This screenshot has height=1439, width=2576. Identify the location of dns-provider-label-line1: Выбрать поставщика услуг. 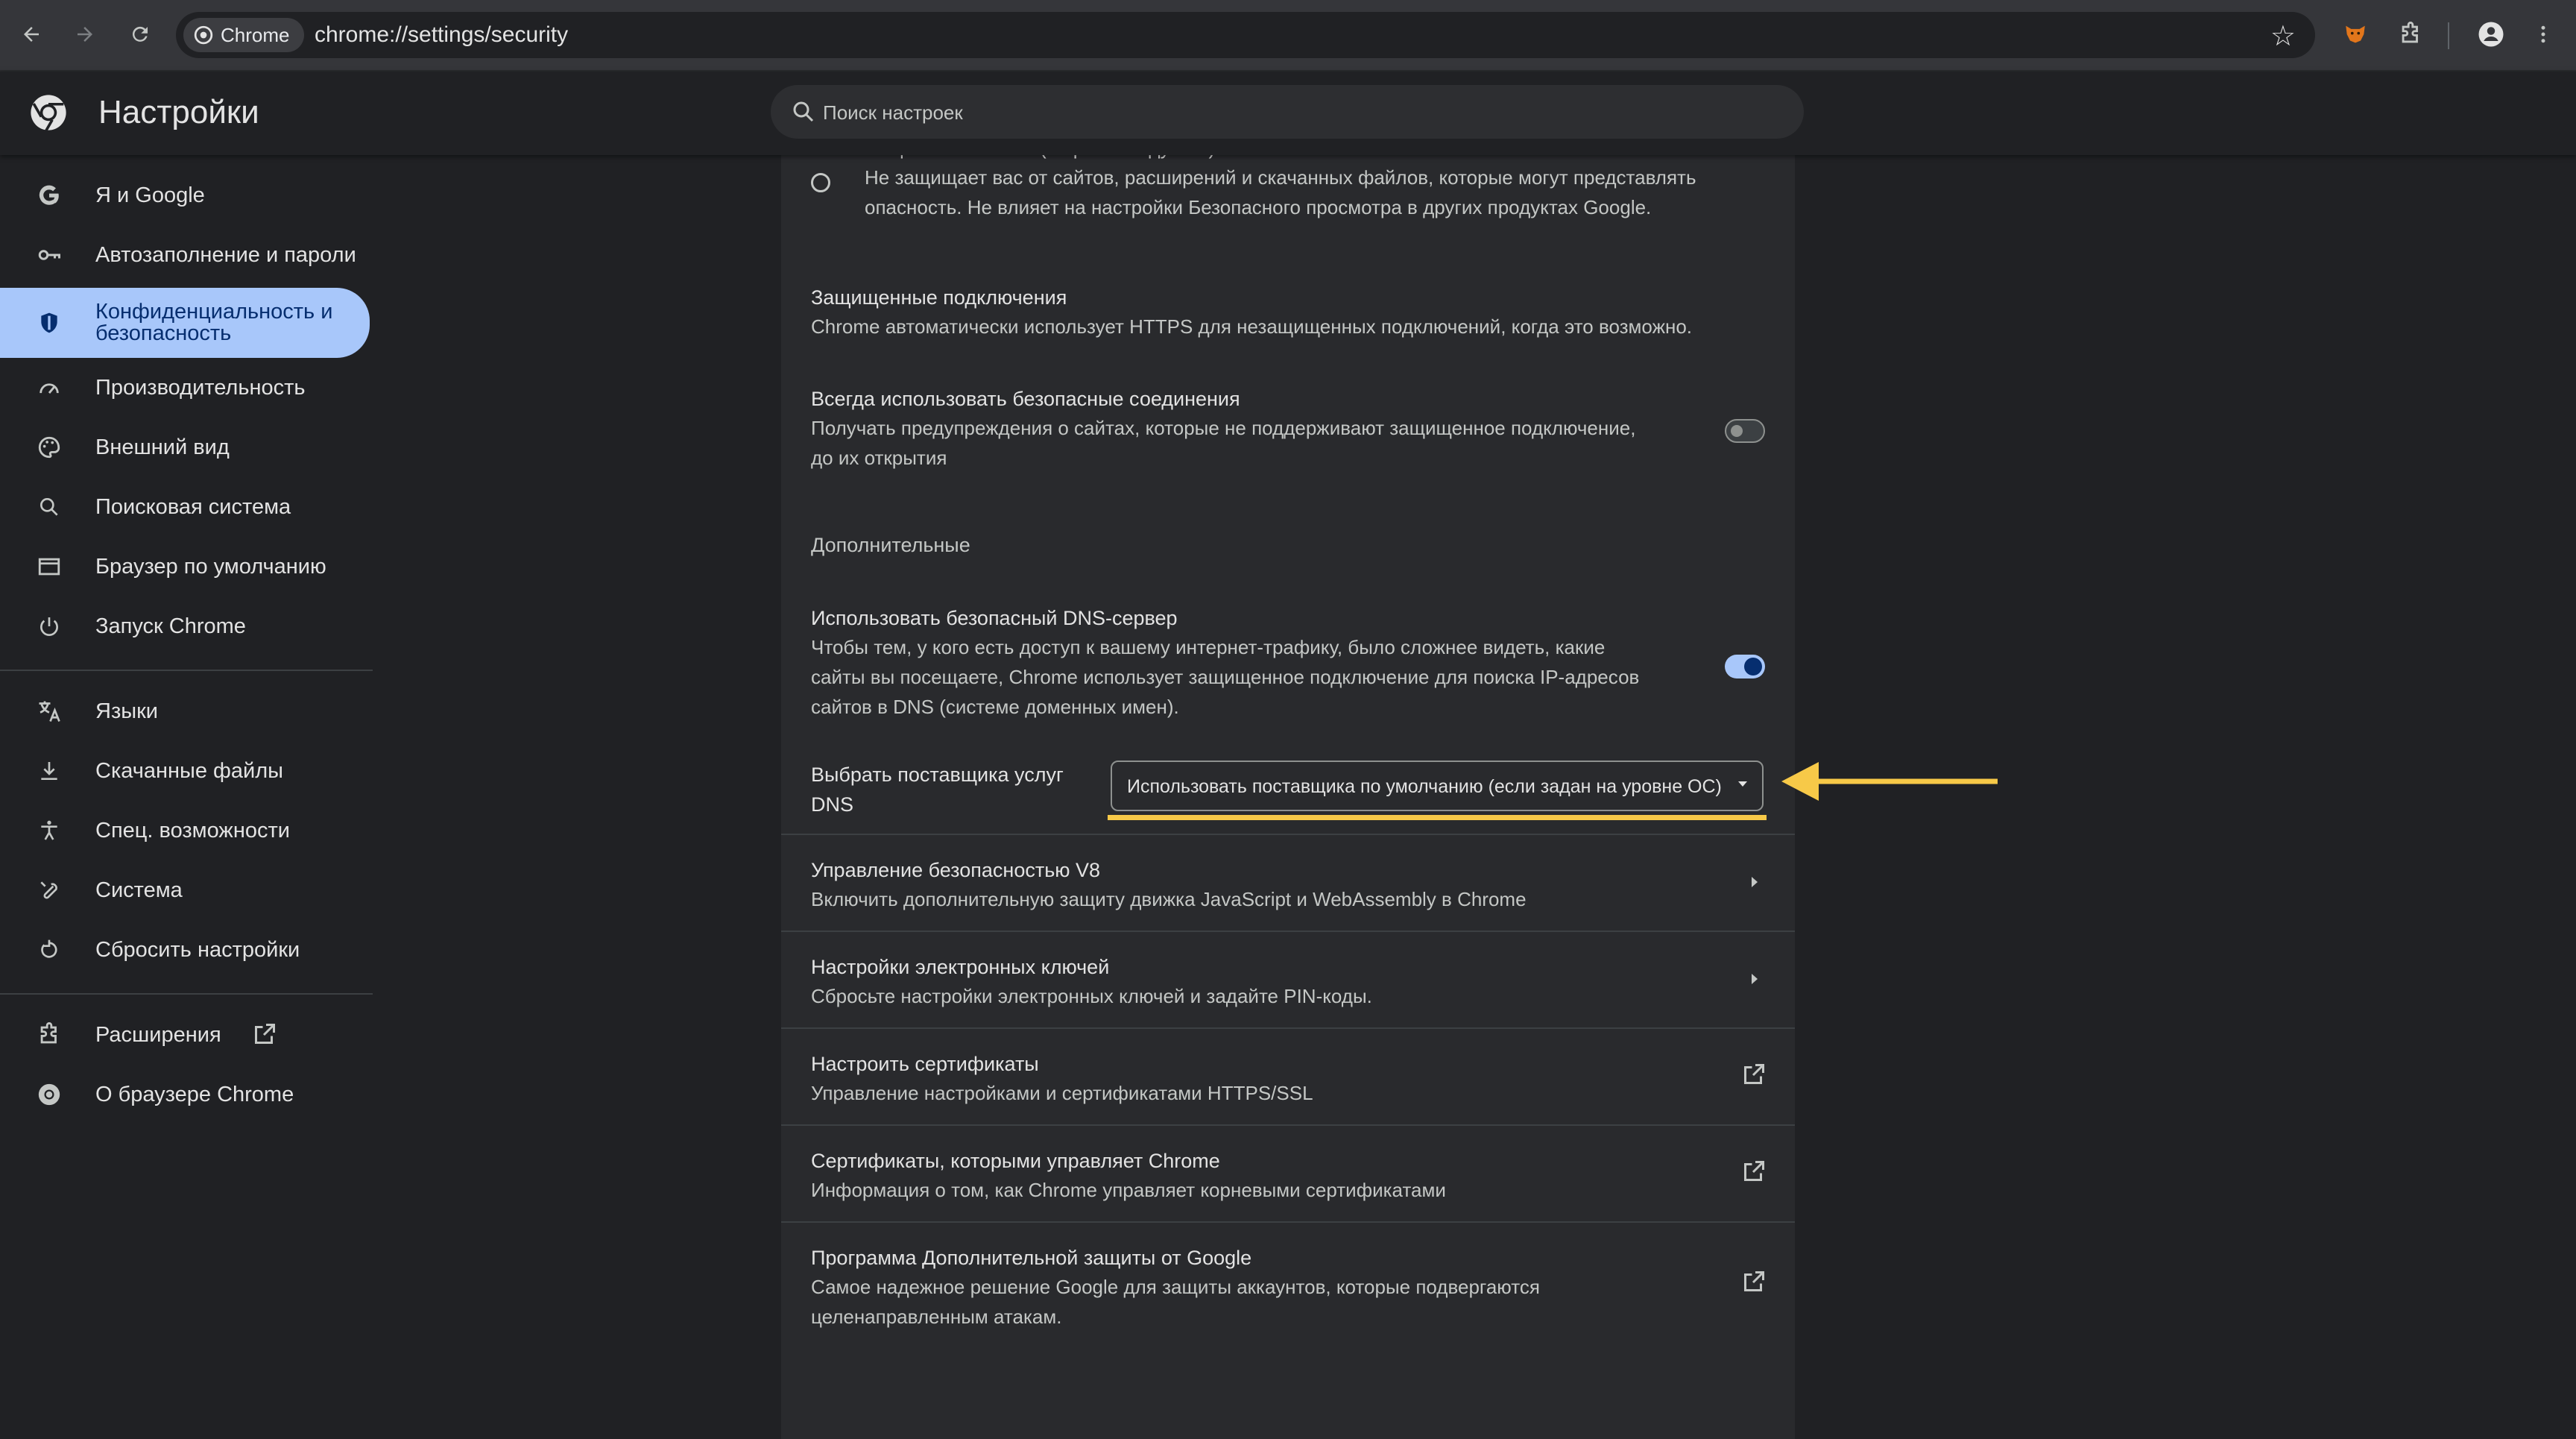
(938, 775).